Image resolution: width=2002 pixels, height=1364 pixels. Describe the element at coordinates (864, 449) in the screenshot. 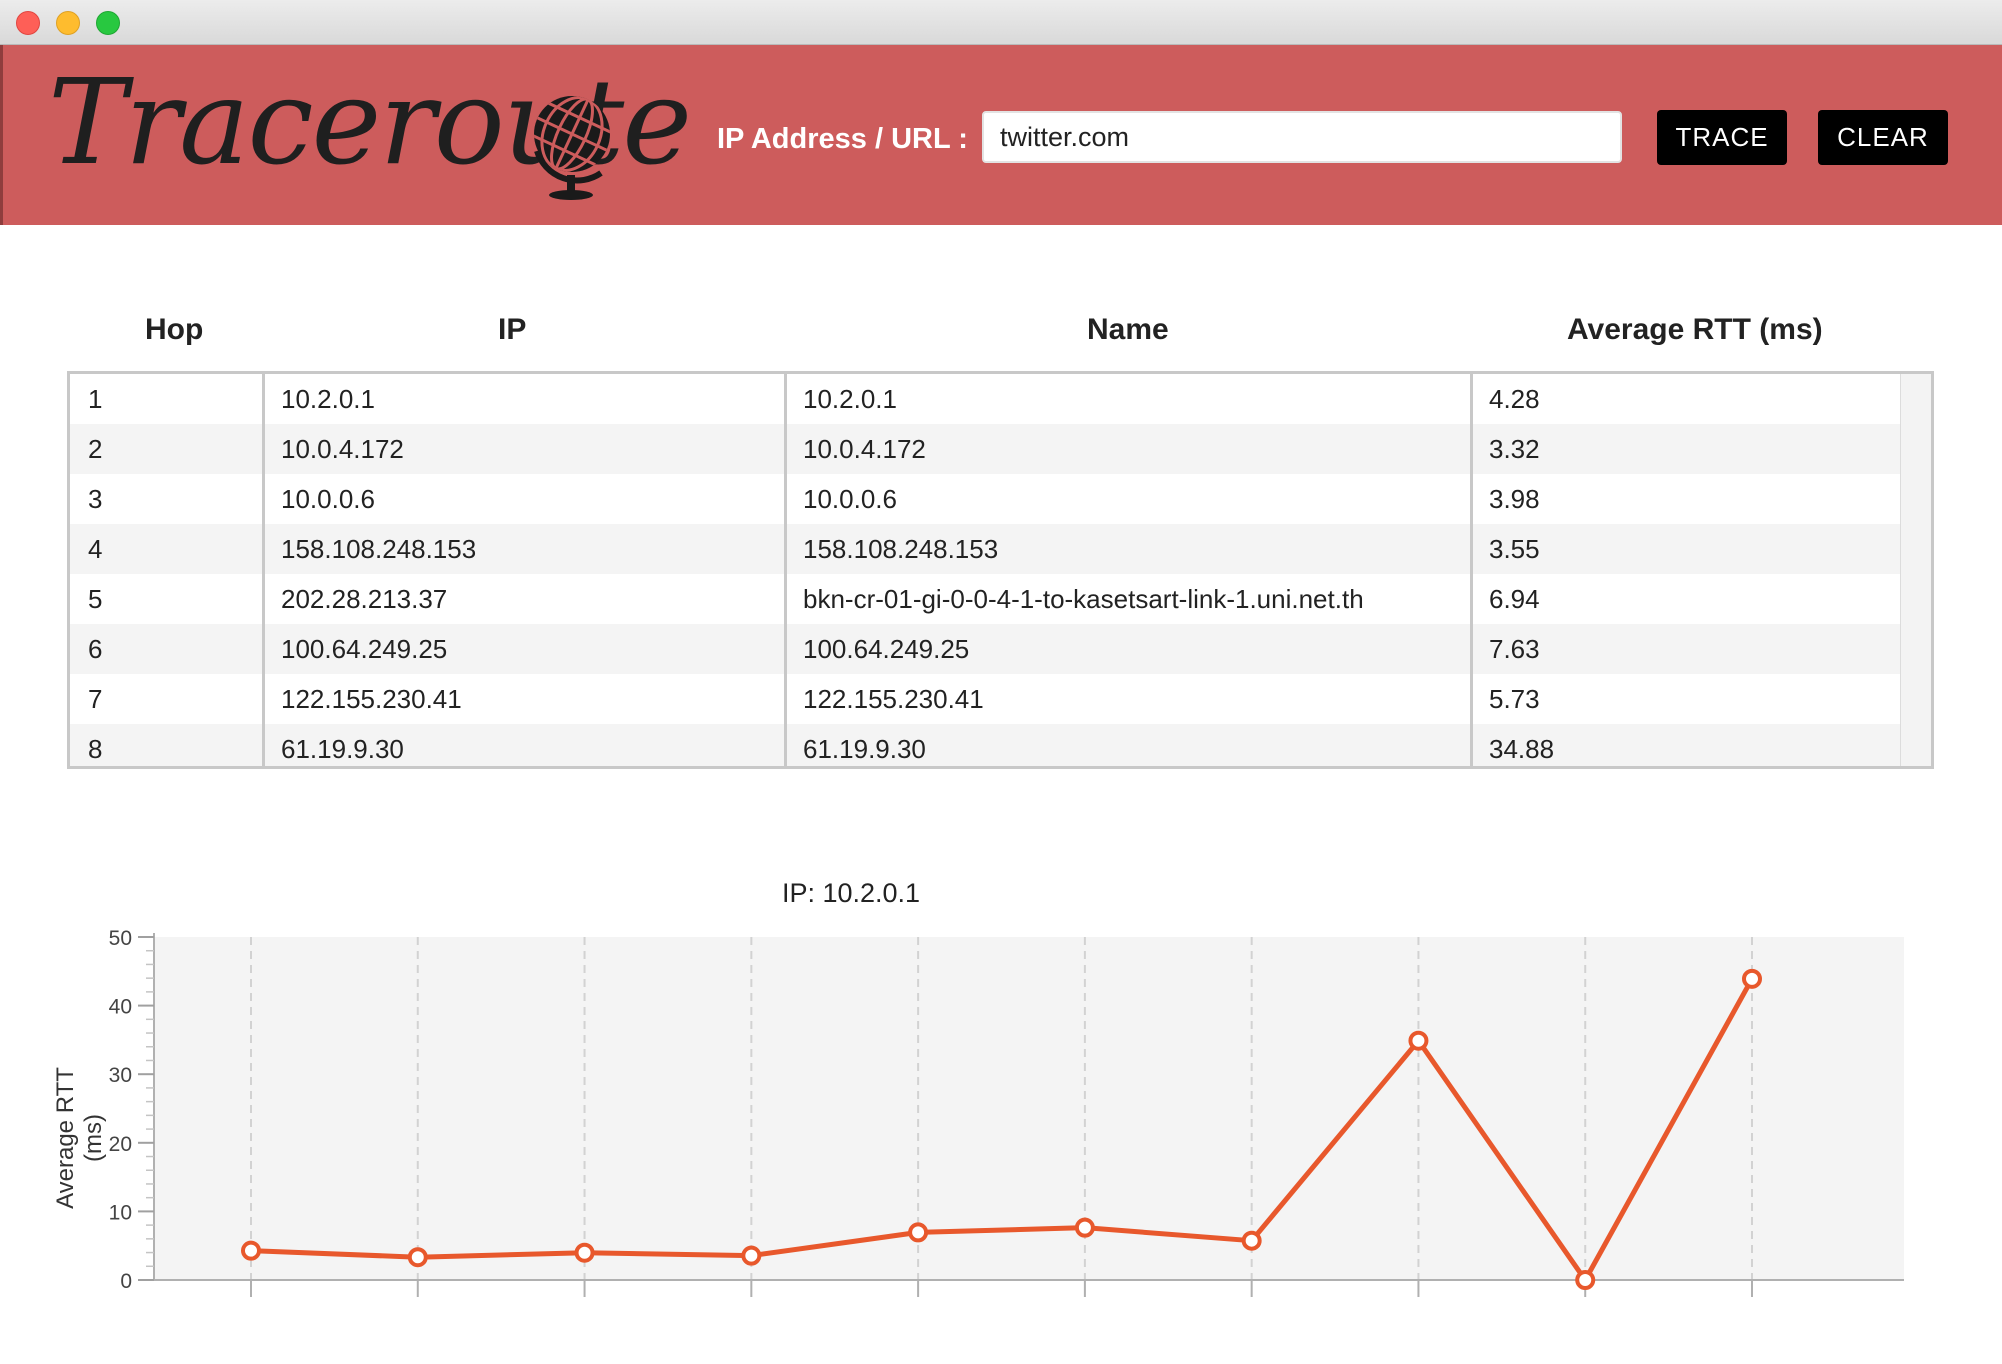

I see `name-cell: 10.0.4.172` at that location.